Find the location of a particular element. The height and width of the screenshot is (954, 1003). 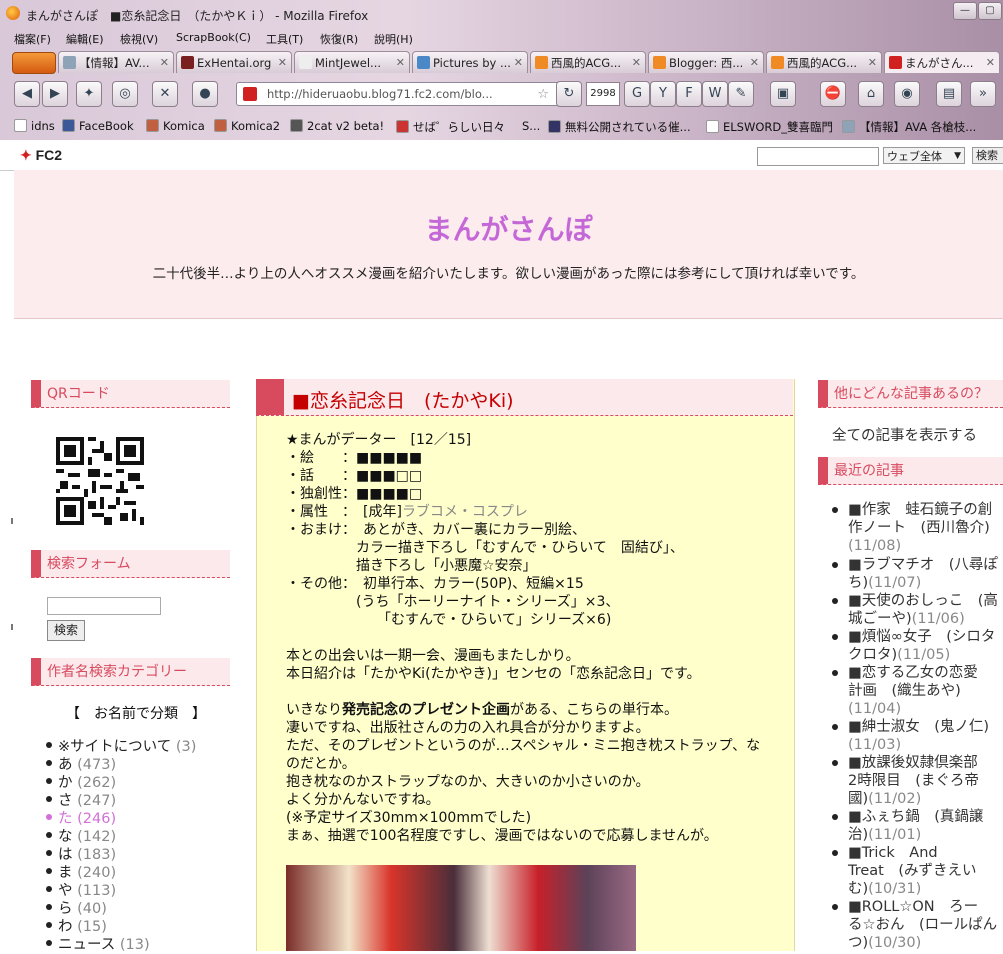

bookmark-0: idns is located at coordinates (34, 126).